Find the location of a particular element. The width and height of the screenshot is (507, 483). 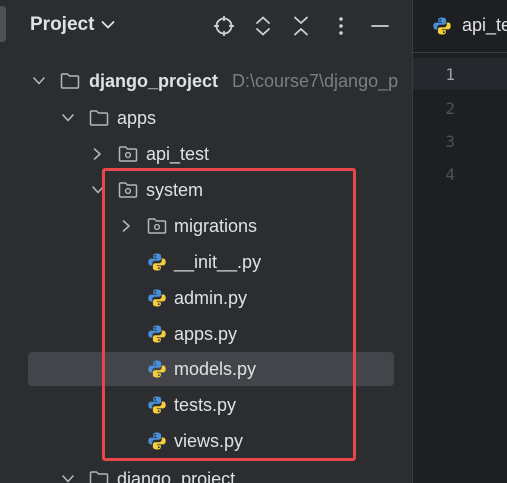

line-number: 1 is located at coordinates (450, 74).